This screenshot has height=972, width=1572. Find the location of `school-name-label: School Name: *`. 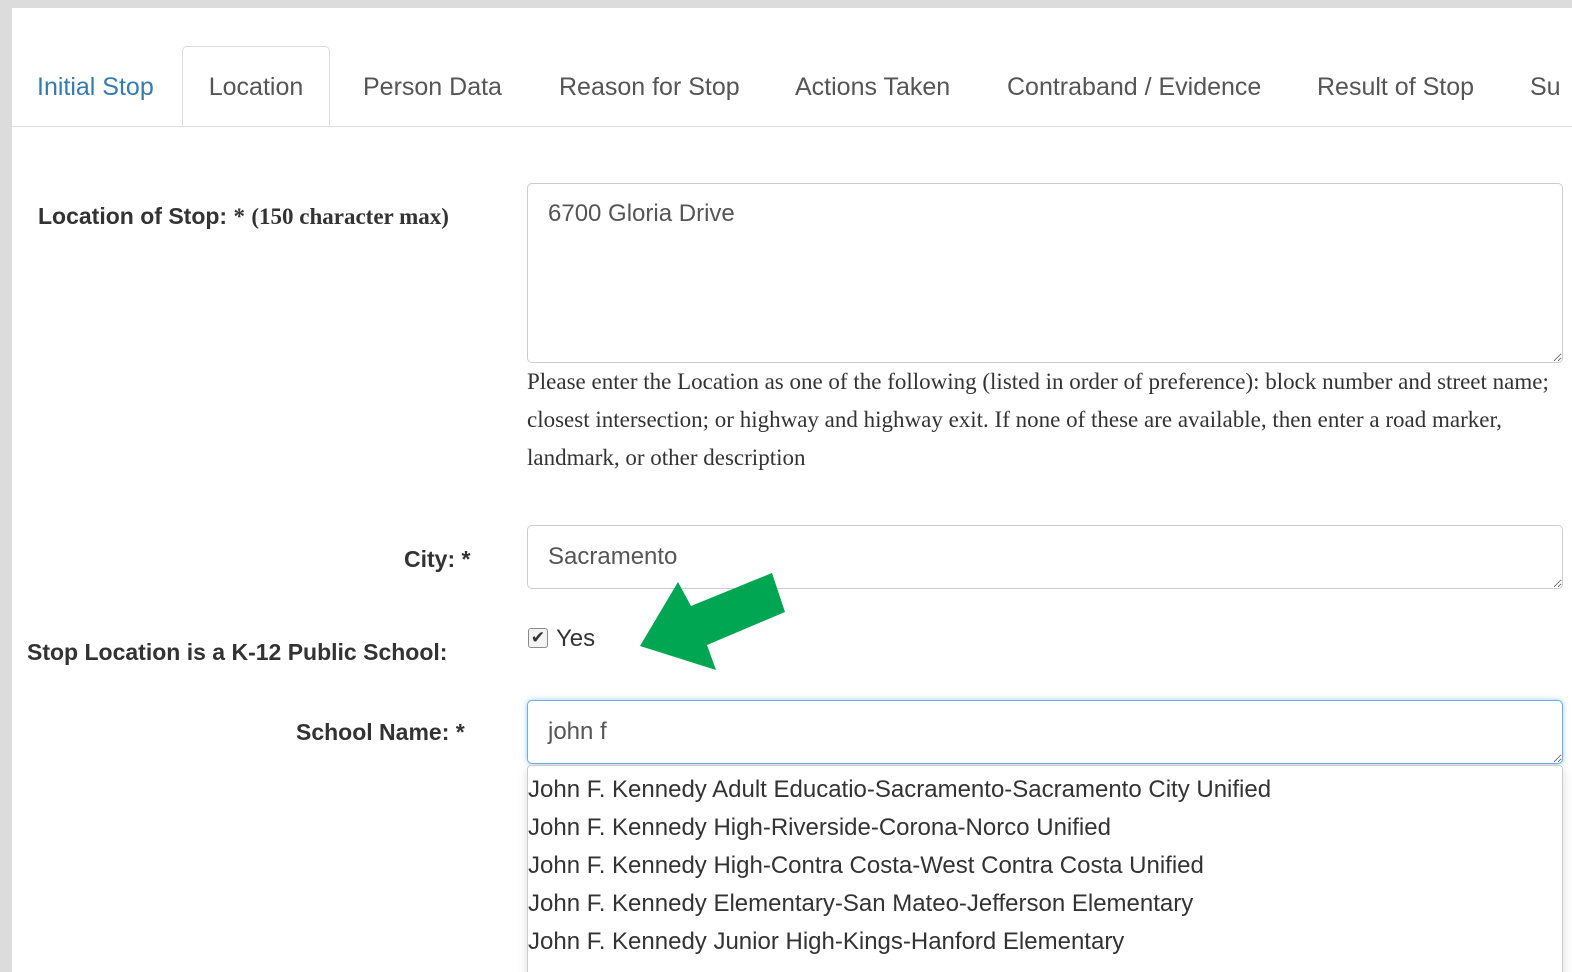

school-name-label: School Name: * is located at coordinates (380, 732).